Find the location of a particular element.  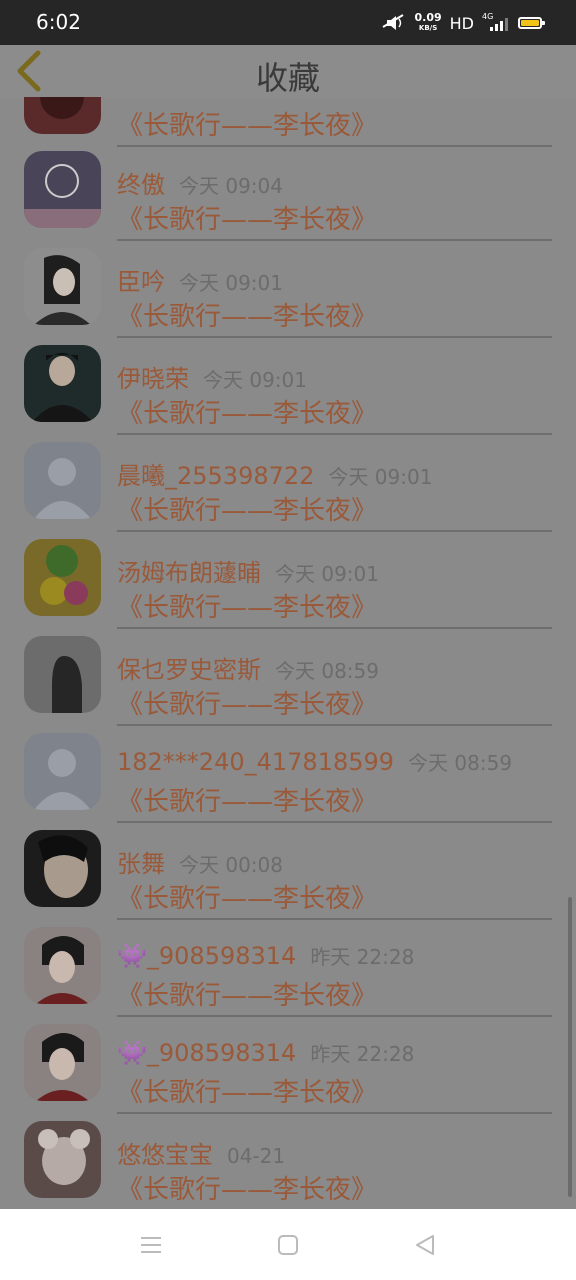

hd-label: HD is located at coordinates (461, 23).